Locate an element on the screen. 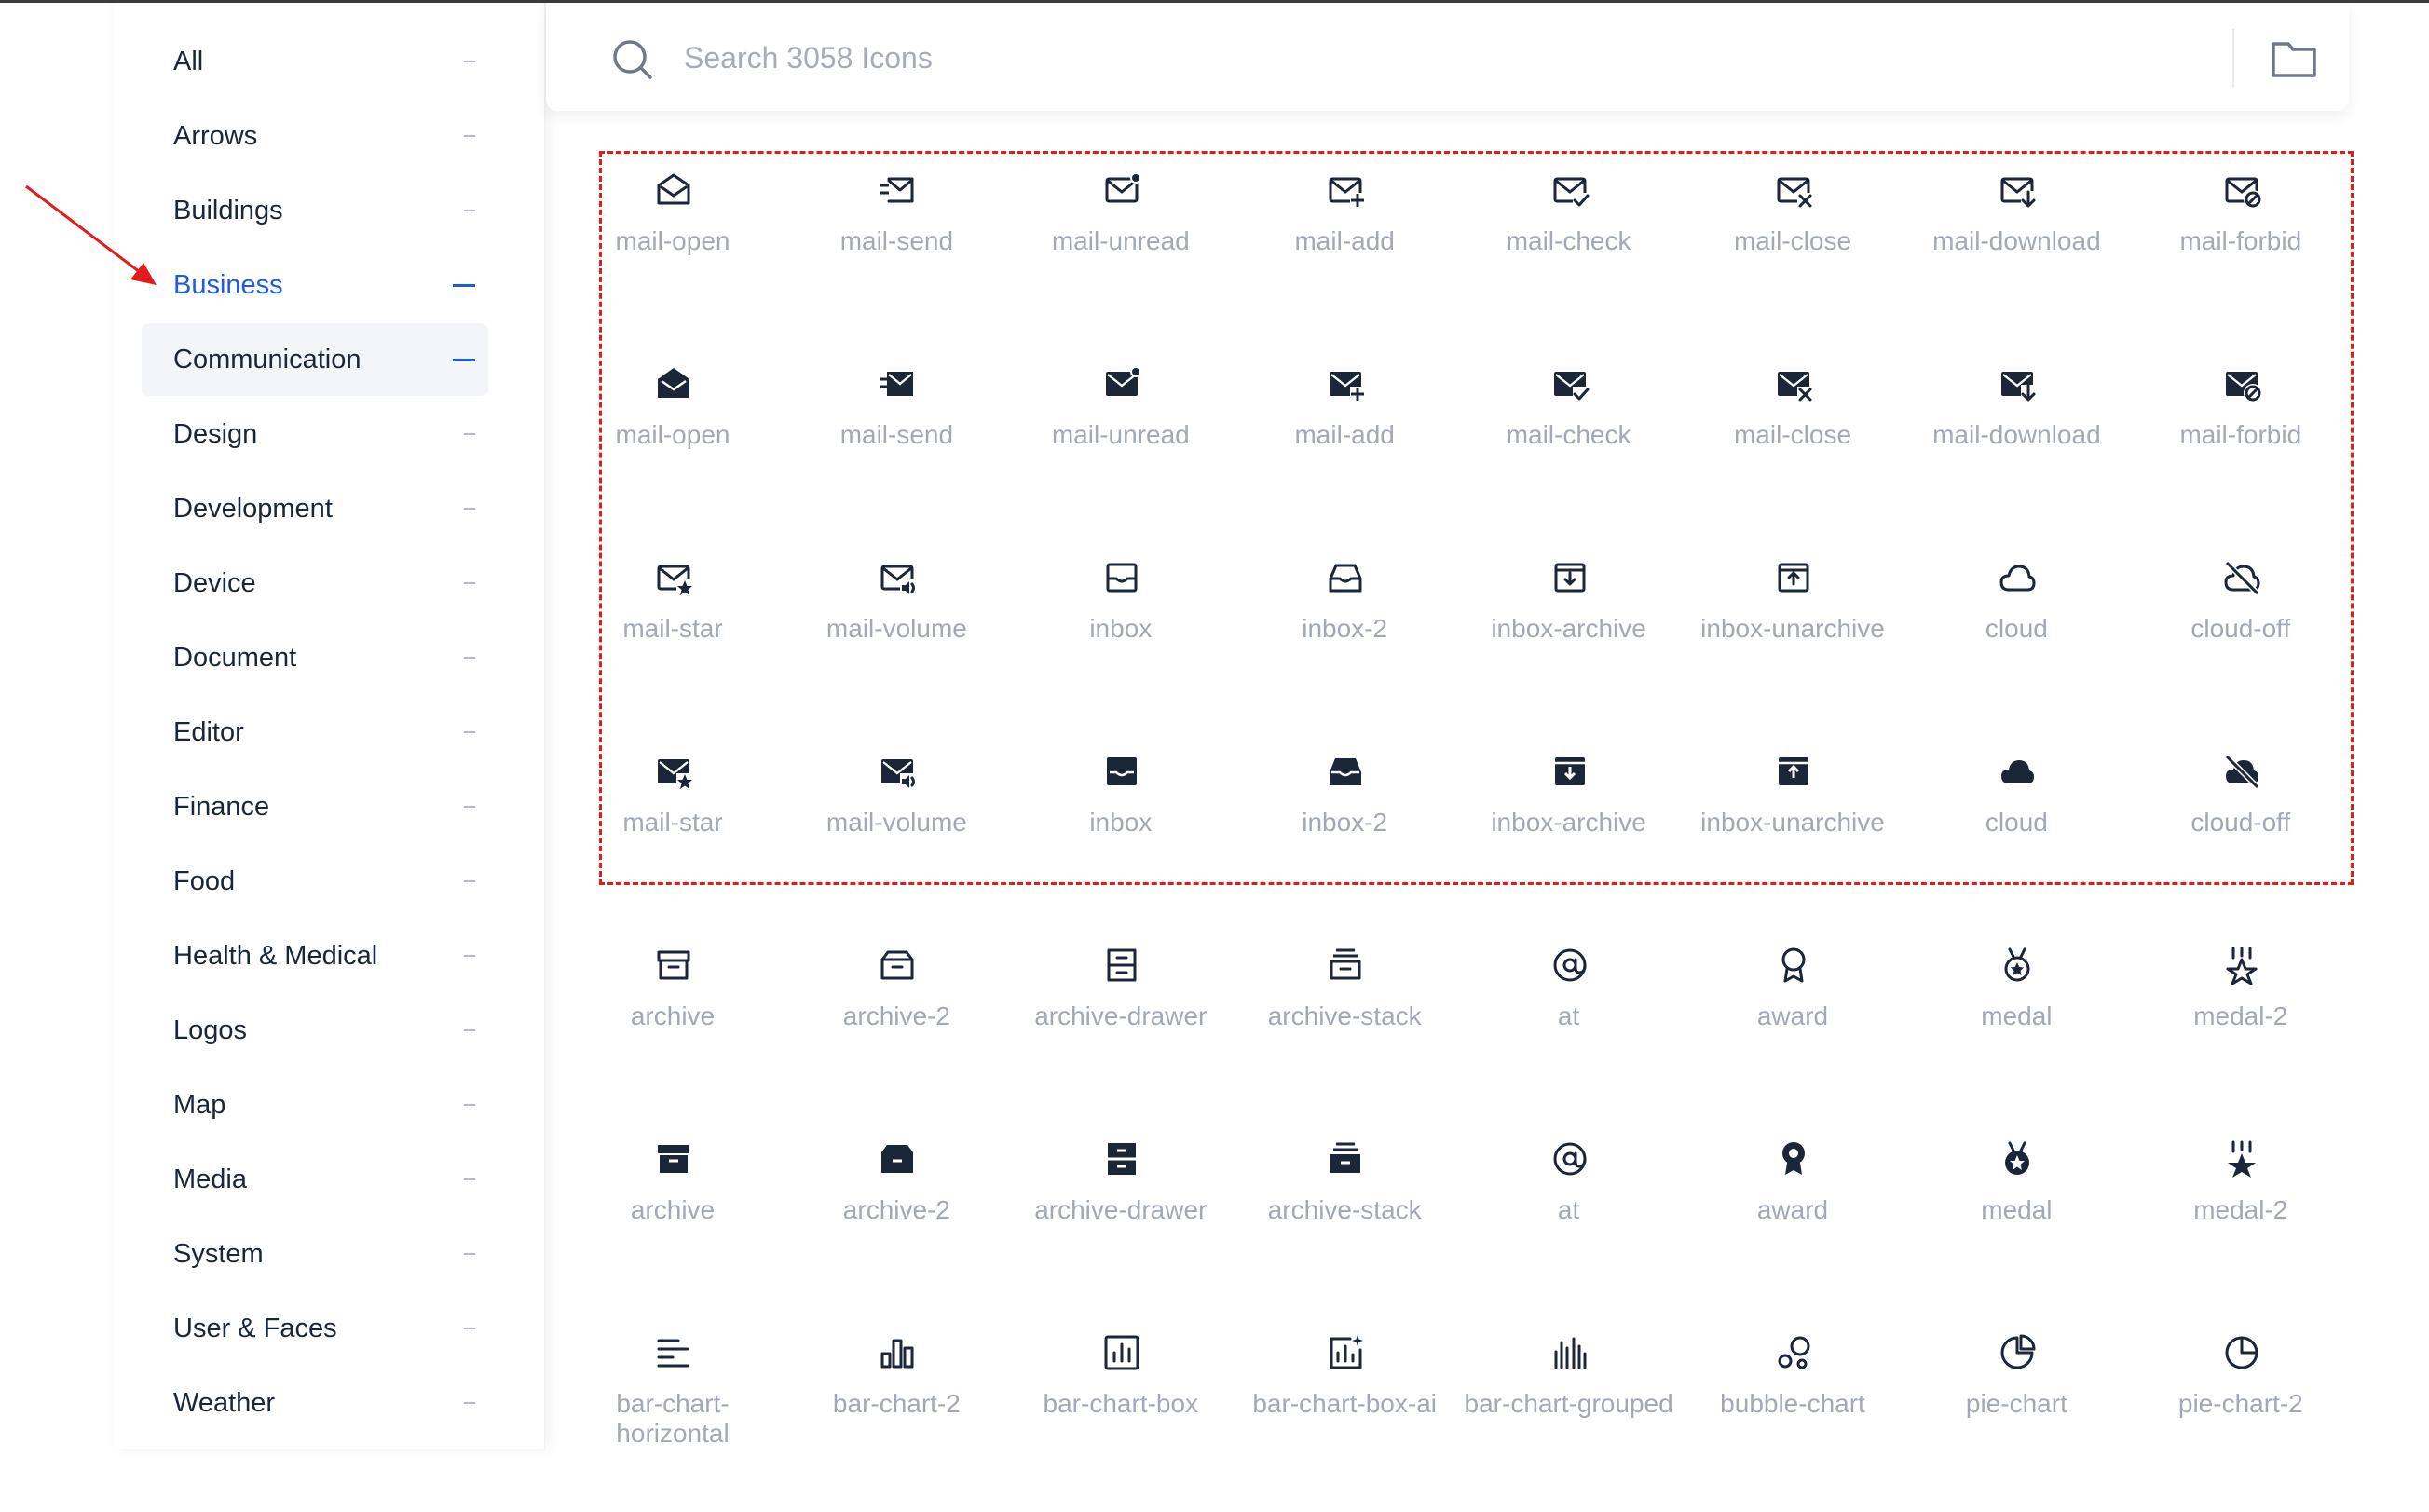 The width and height of the screenshot is (2429, 1512). sidebar-item-map: Map is located at coordinates (315, 1105).